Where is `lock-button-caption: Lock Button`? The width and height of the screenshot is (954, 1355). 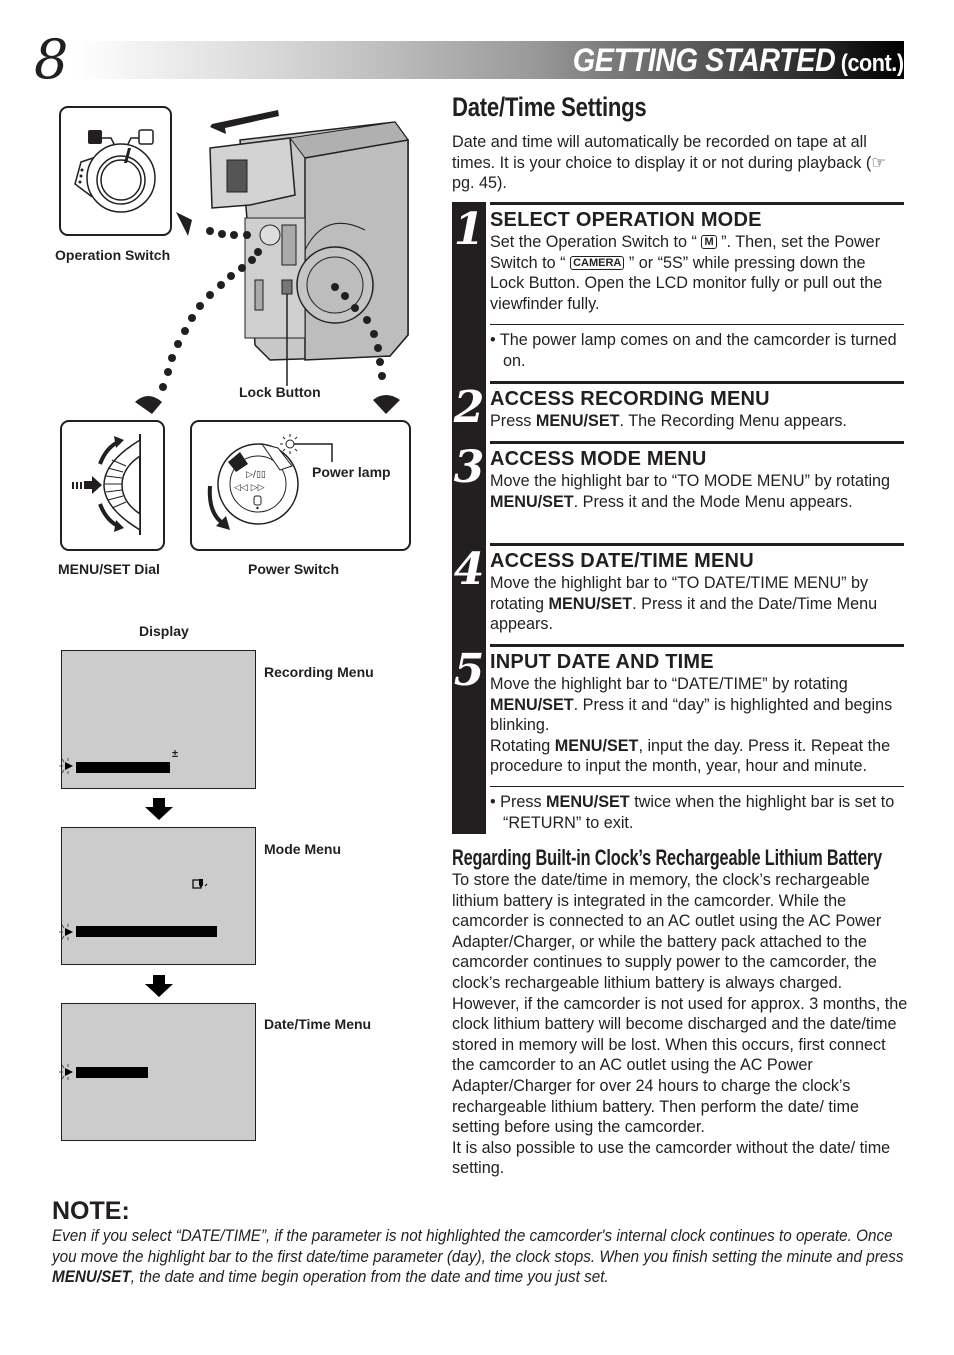
lock-button-caption: Lock Button is located at coordinates (280, 392).